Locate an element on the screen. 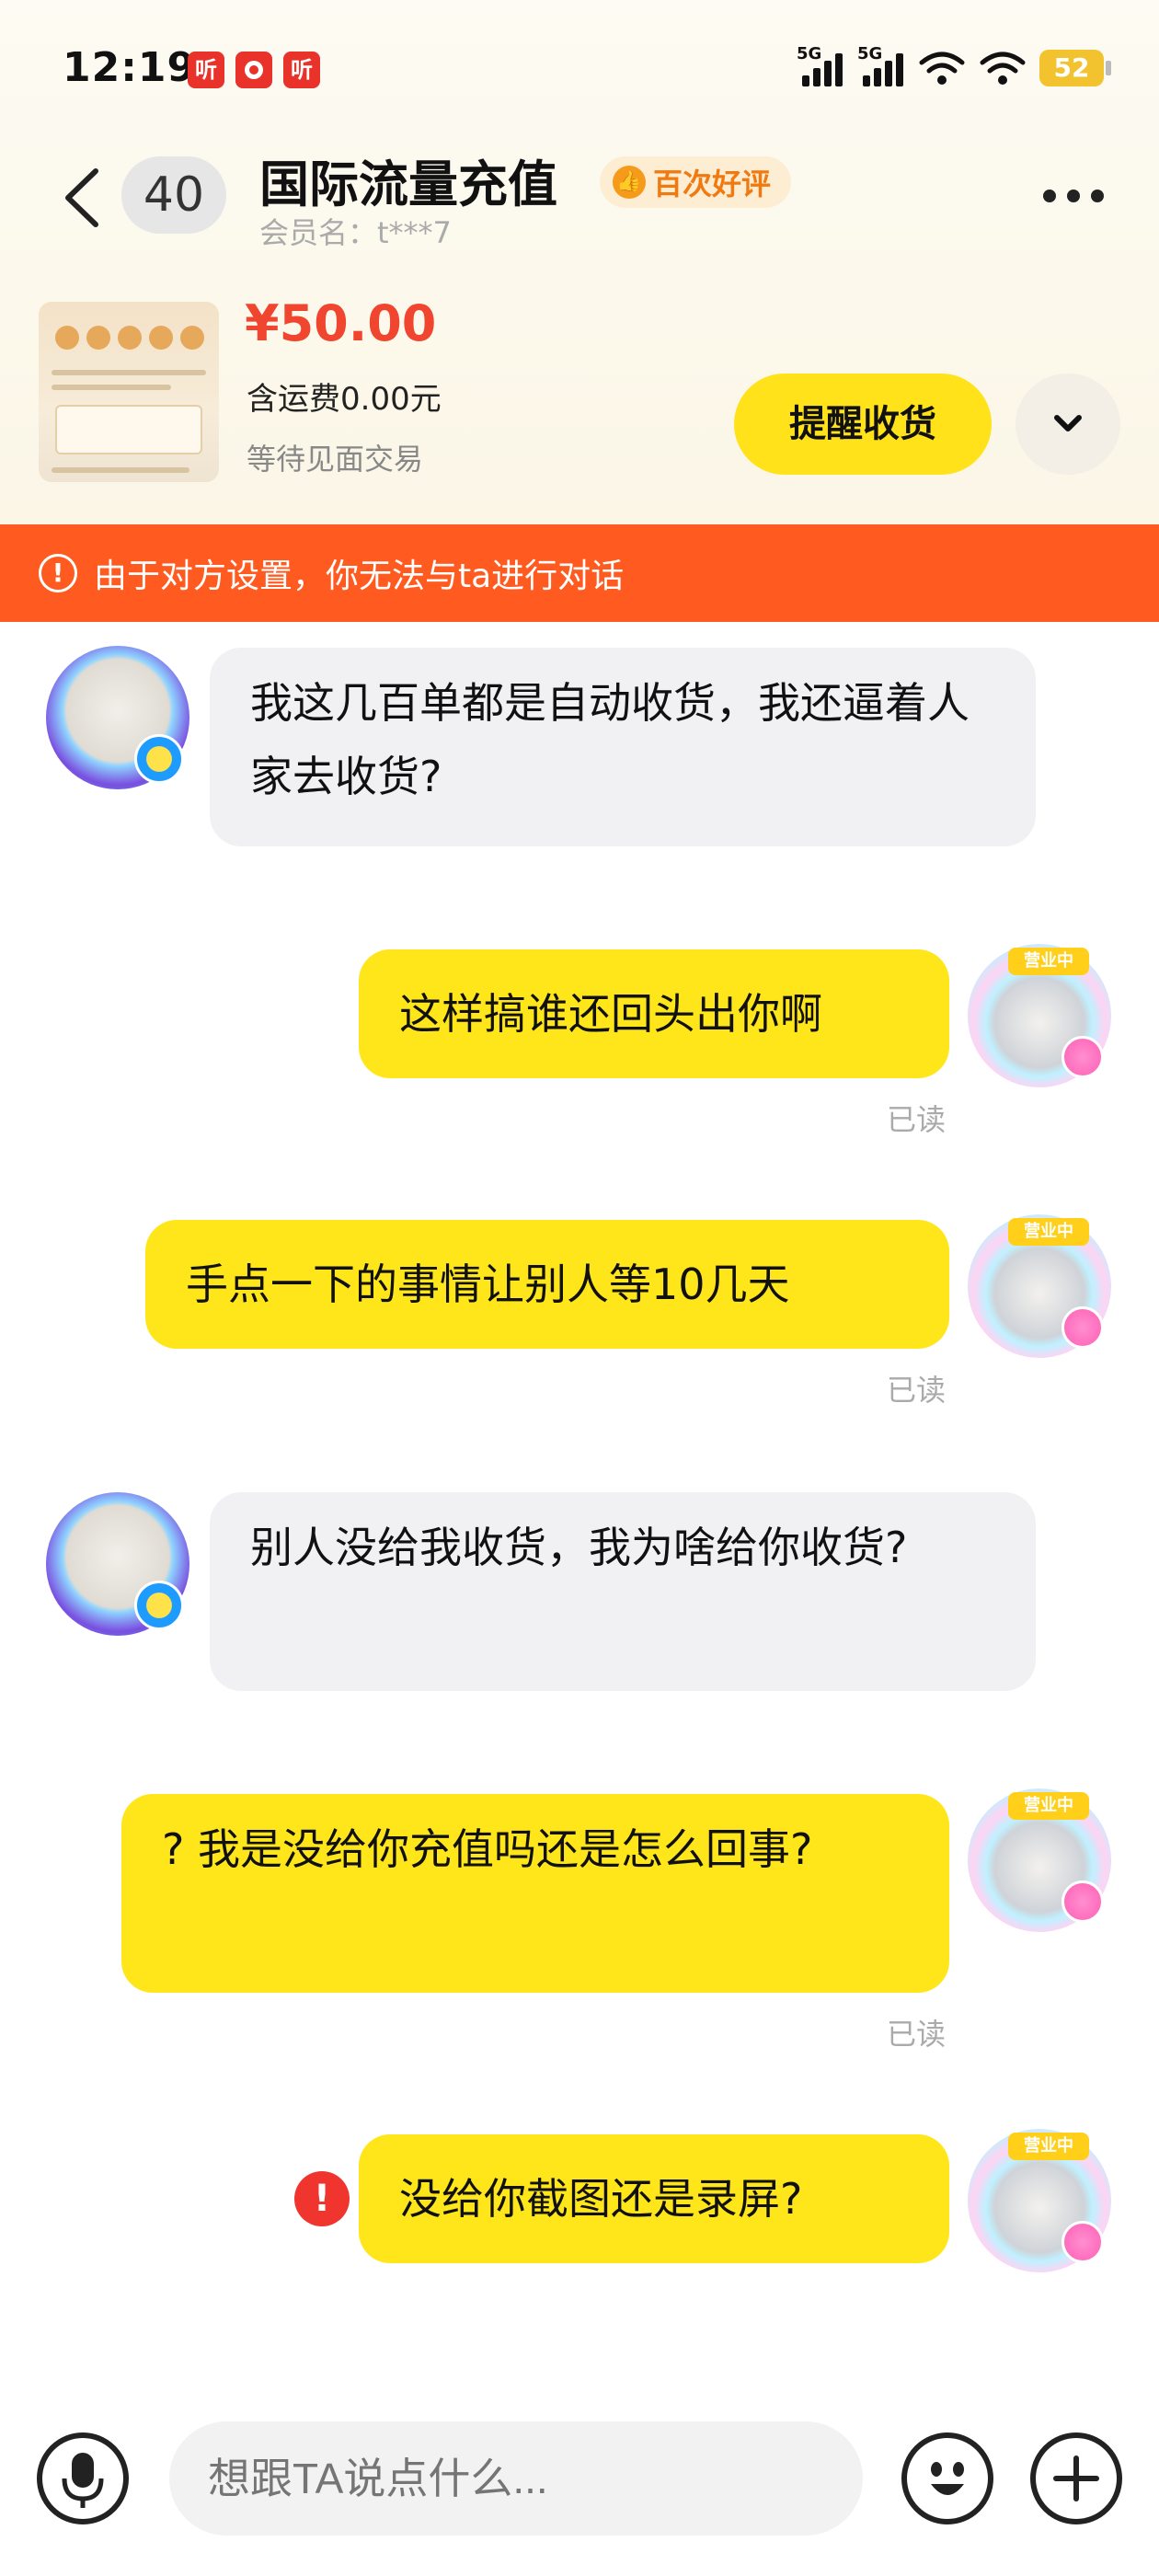 The height and width of the screenshot is (2576, 1159). member-name: 会员名：t***7 is located at coordinates (355, 232).